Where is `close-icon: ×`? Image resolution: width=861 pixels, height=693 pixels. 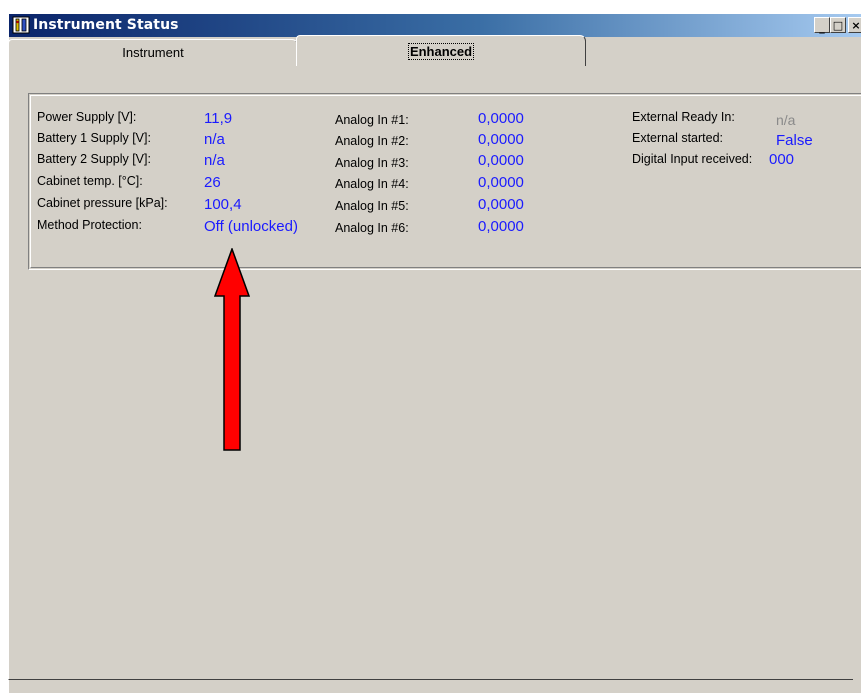 close-icon: × is located at coordinates (856, 25).